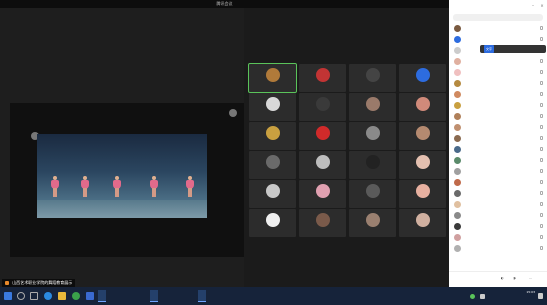 The height and width of the screenshot is (305, 547). Describe the element at coordinates (122, 176) in the screenshot. I see `shared-video` at that location.